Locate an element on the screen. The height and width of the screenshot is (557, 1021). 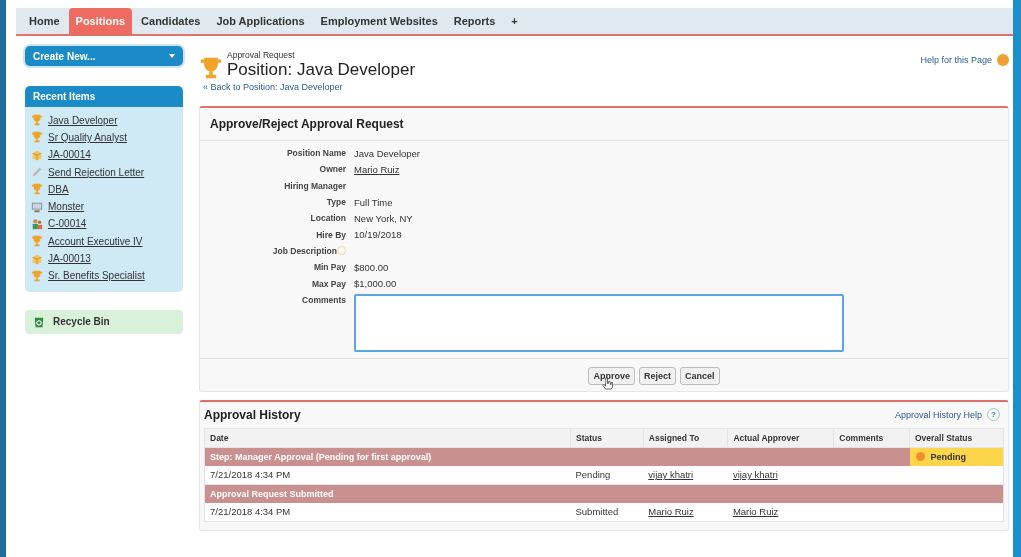
recent-item-link: JA-00014 is located at coordinates (69, 155).